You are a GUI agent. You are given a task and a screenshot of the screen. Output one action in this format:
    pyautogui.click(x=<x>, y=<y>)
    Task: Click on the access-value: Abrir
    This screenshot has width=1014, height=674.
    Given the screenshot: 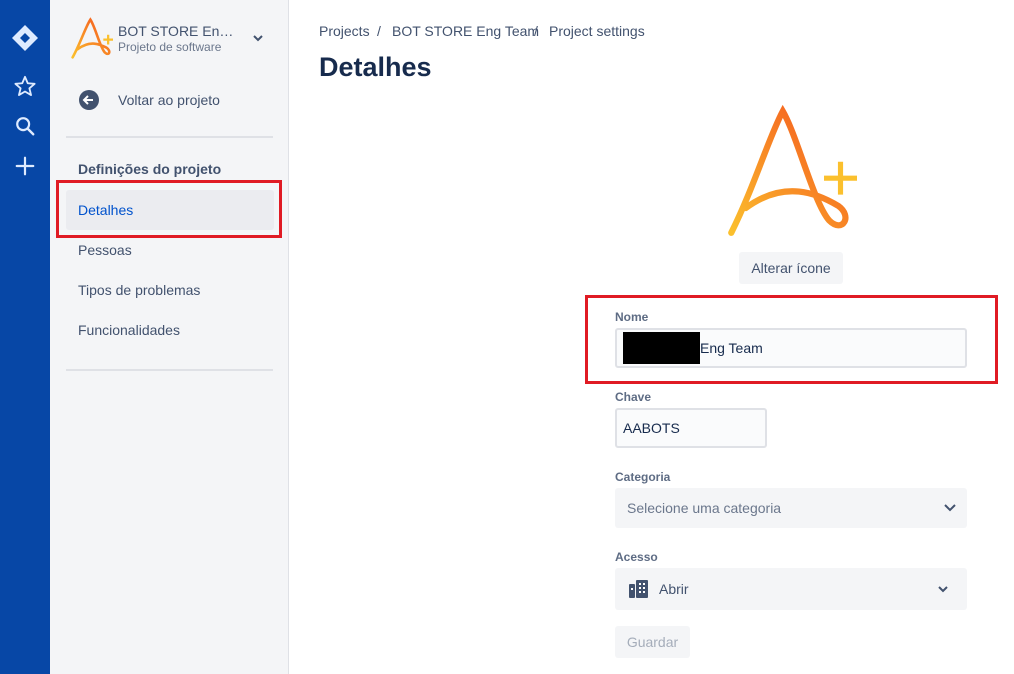 What is the action you would take?
    pyautogui.click(x=674, y=589)
    